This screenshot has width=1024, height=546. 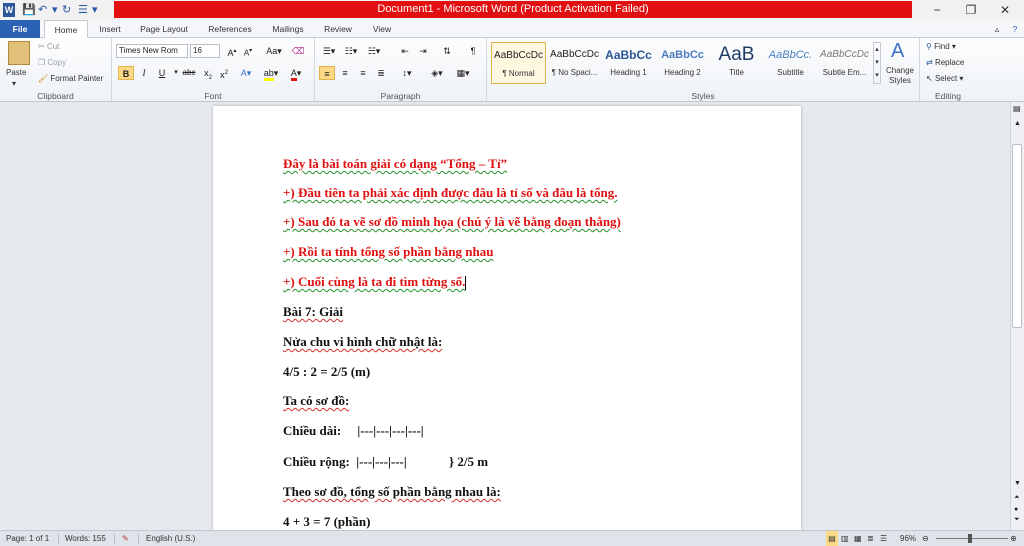 I want to click on doc-line-5: +) Cuối cùng là ta đi tìm từng số., so click(x=375, y=282).